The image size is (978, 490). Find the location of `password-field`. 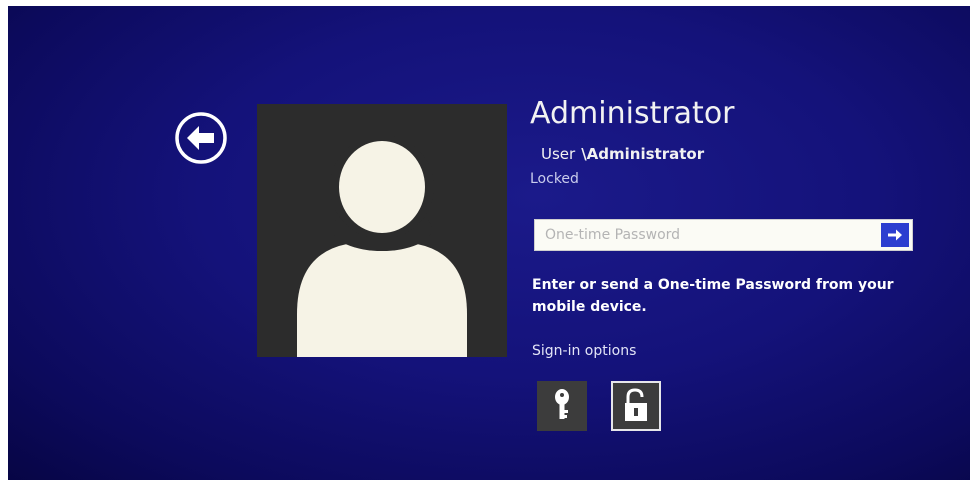

password-field is located at coordinates (723, 235).